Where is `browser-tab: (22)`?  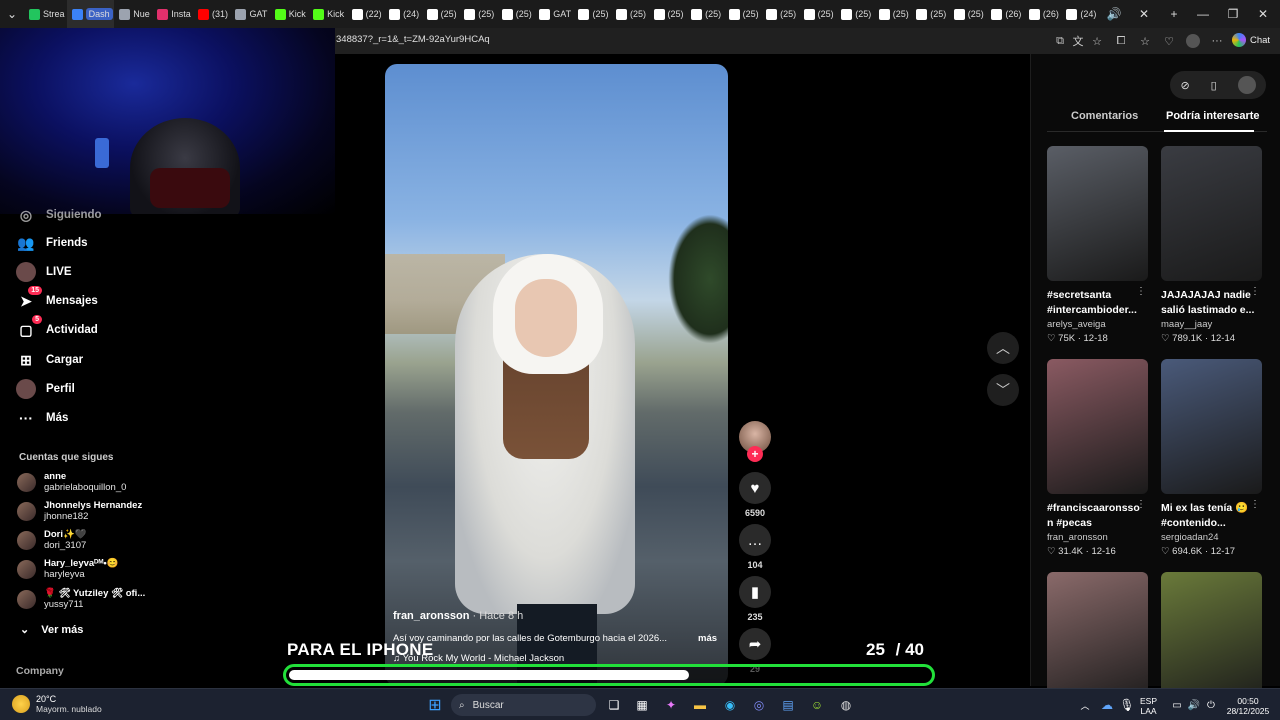 browser-tab: (22) is located at coordinates (366, 14).